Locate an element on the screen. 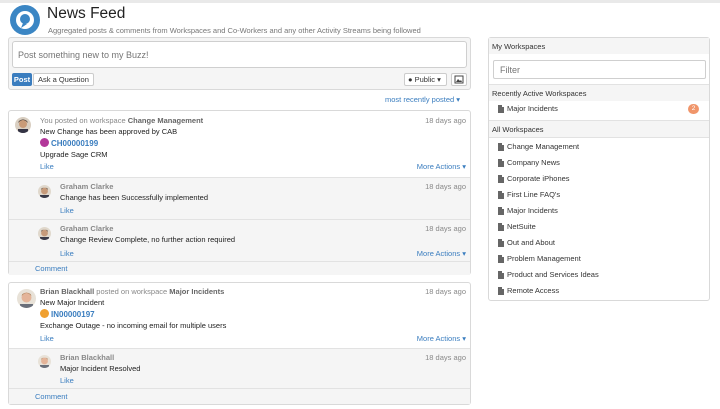 This screenshot has width=720, height=409. globe-icon: ● is located at coordinates (410, 79).